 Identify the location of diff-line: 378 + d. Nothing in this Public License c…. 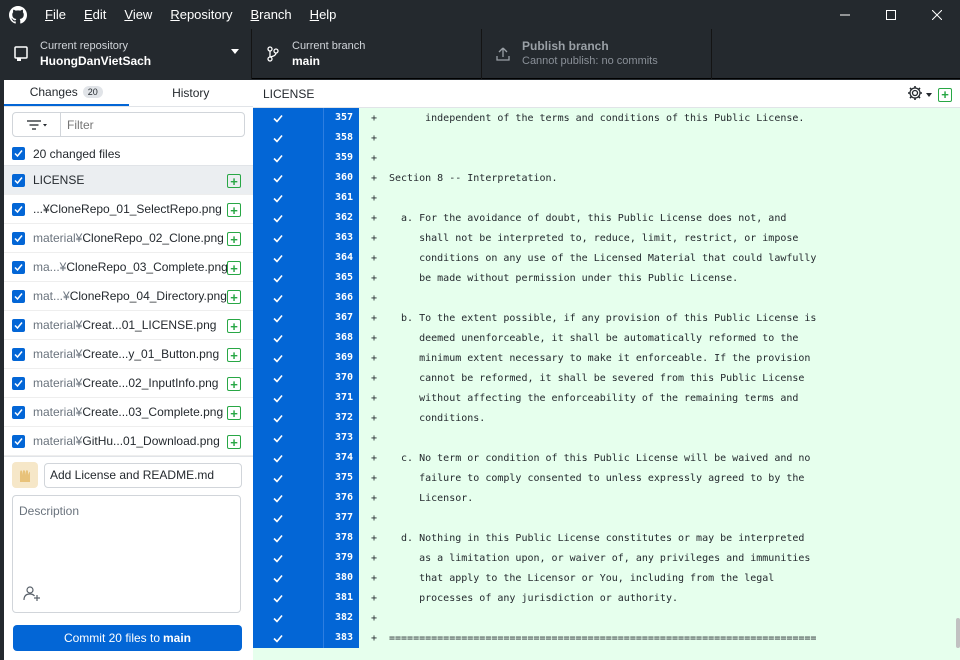
(606, 538).